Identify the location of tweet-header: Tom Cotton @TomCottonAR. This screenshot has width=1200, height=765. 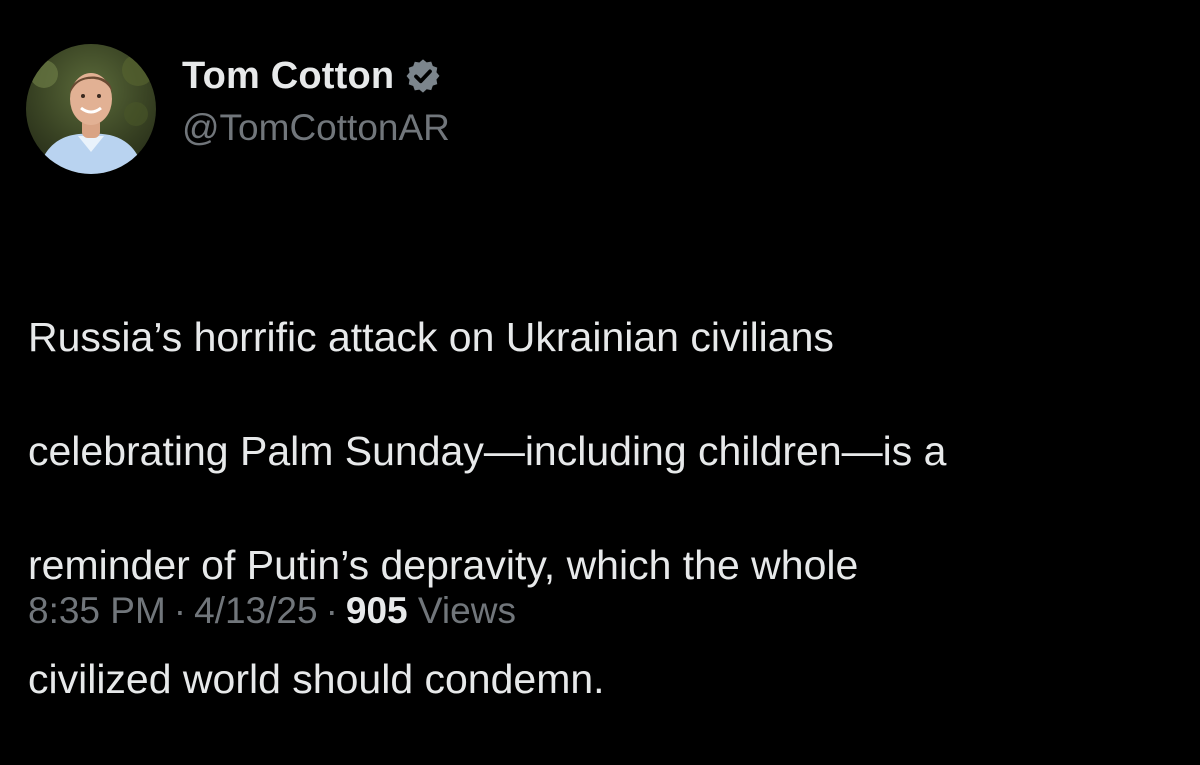
(238, 109).